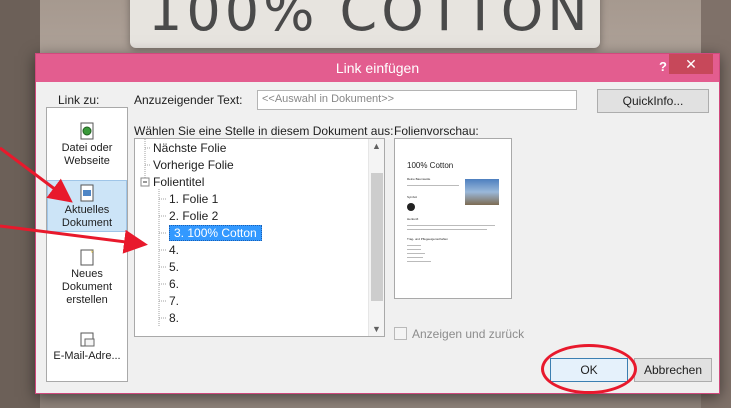 The width and height of the screenshot is (731, 408). Describe the element at coordinates (174, 250) in the screenshot. I see `tree-item-slide-4: 4.` at that location.